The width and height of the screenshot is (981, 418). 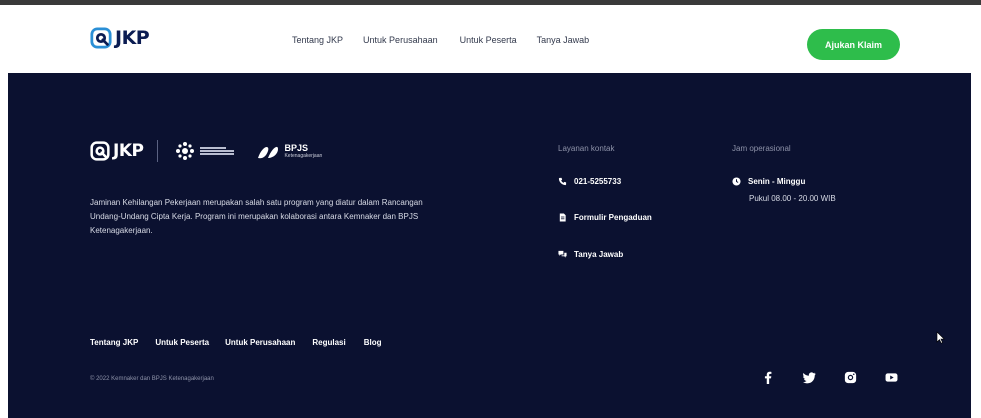 I want to click on hours-days-row: Senin - Minggu, so click(x=784, y=181).